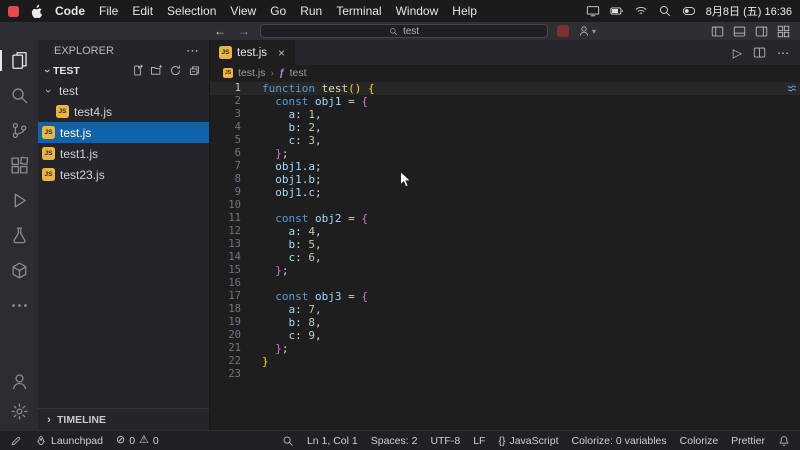 Image resolution: width=800 pixels, height=450 pixels. What do you see at coordinates (394, 441) in the screenshot?
I see `indentation-setting: Spaces: 2` at bounding box center [394, 441].